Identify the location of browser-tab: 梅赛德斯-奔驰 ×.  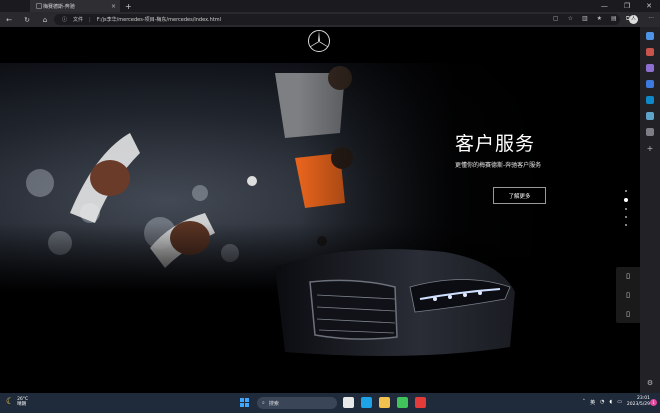
(75, 6).